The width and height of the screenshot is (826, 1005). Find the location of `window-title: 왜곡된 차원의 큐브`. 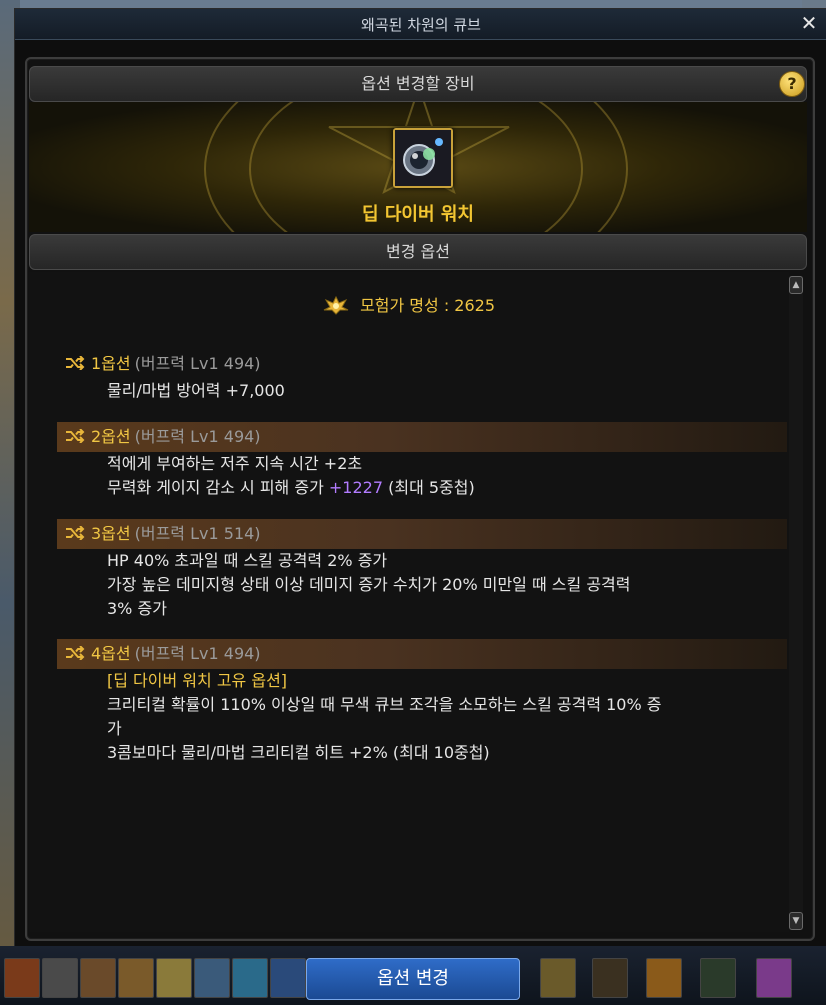

window-title: 왜곡된 차원의 큐브 is located at coordinates (421, 25).